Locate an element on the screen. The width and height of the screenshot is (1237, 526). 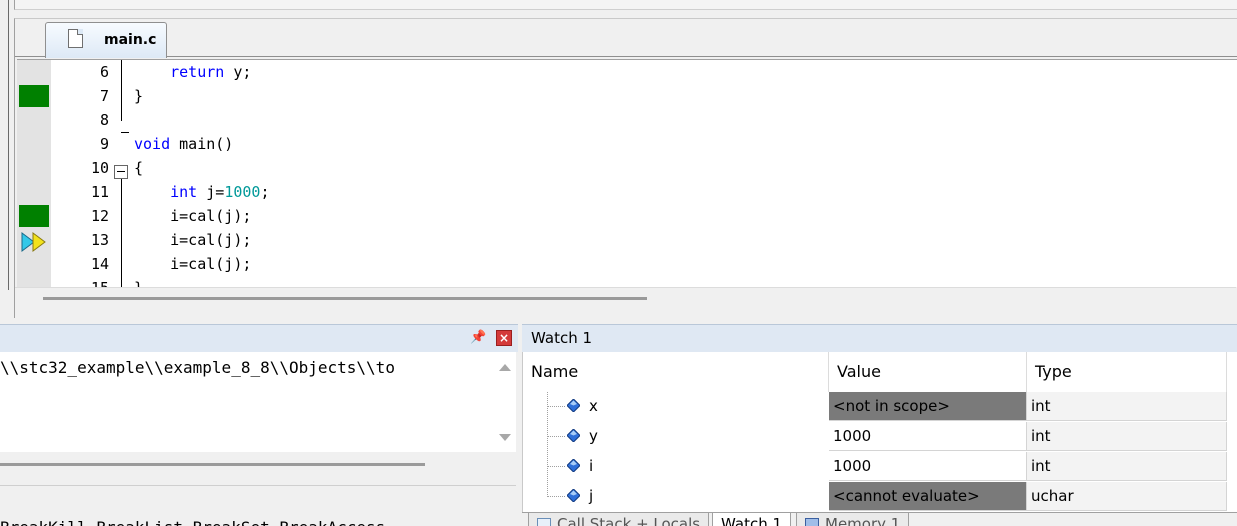
top-toolbar-strip is located at coordinates (618, 6).